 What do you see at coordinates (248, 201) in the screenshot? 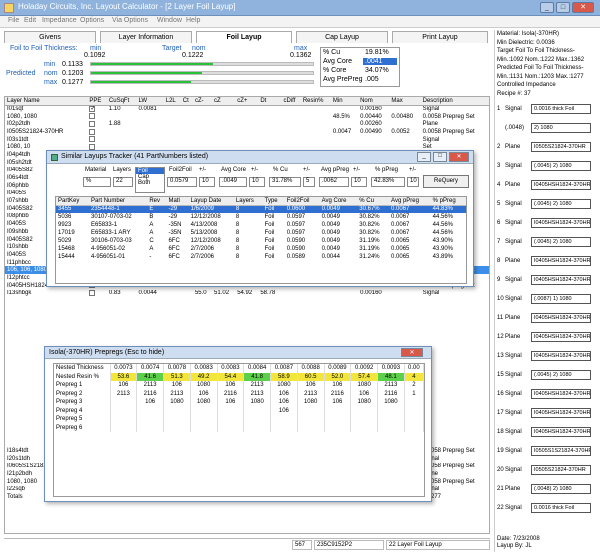
I see `similar-col-header: Layers` at bounding box center [248, 201].